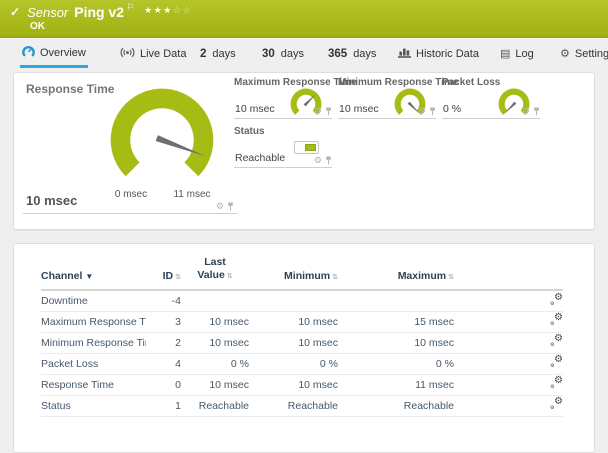  Describe the element at coordinates (93, 385) in the screenshot. I see `cell-channel: Response Time` at that location.